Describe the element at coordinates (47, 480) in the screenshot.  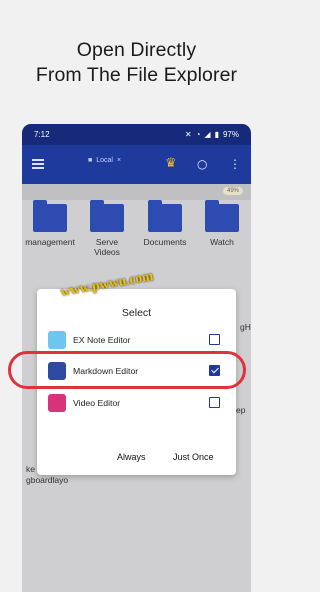
I see `background-label: gboardlayo` at that location.